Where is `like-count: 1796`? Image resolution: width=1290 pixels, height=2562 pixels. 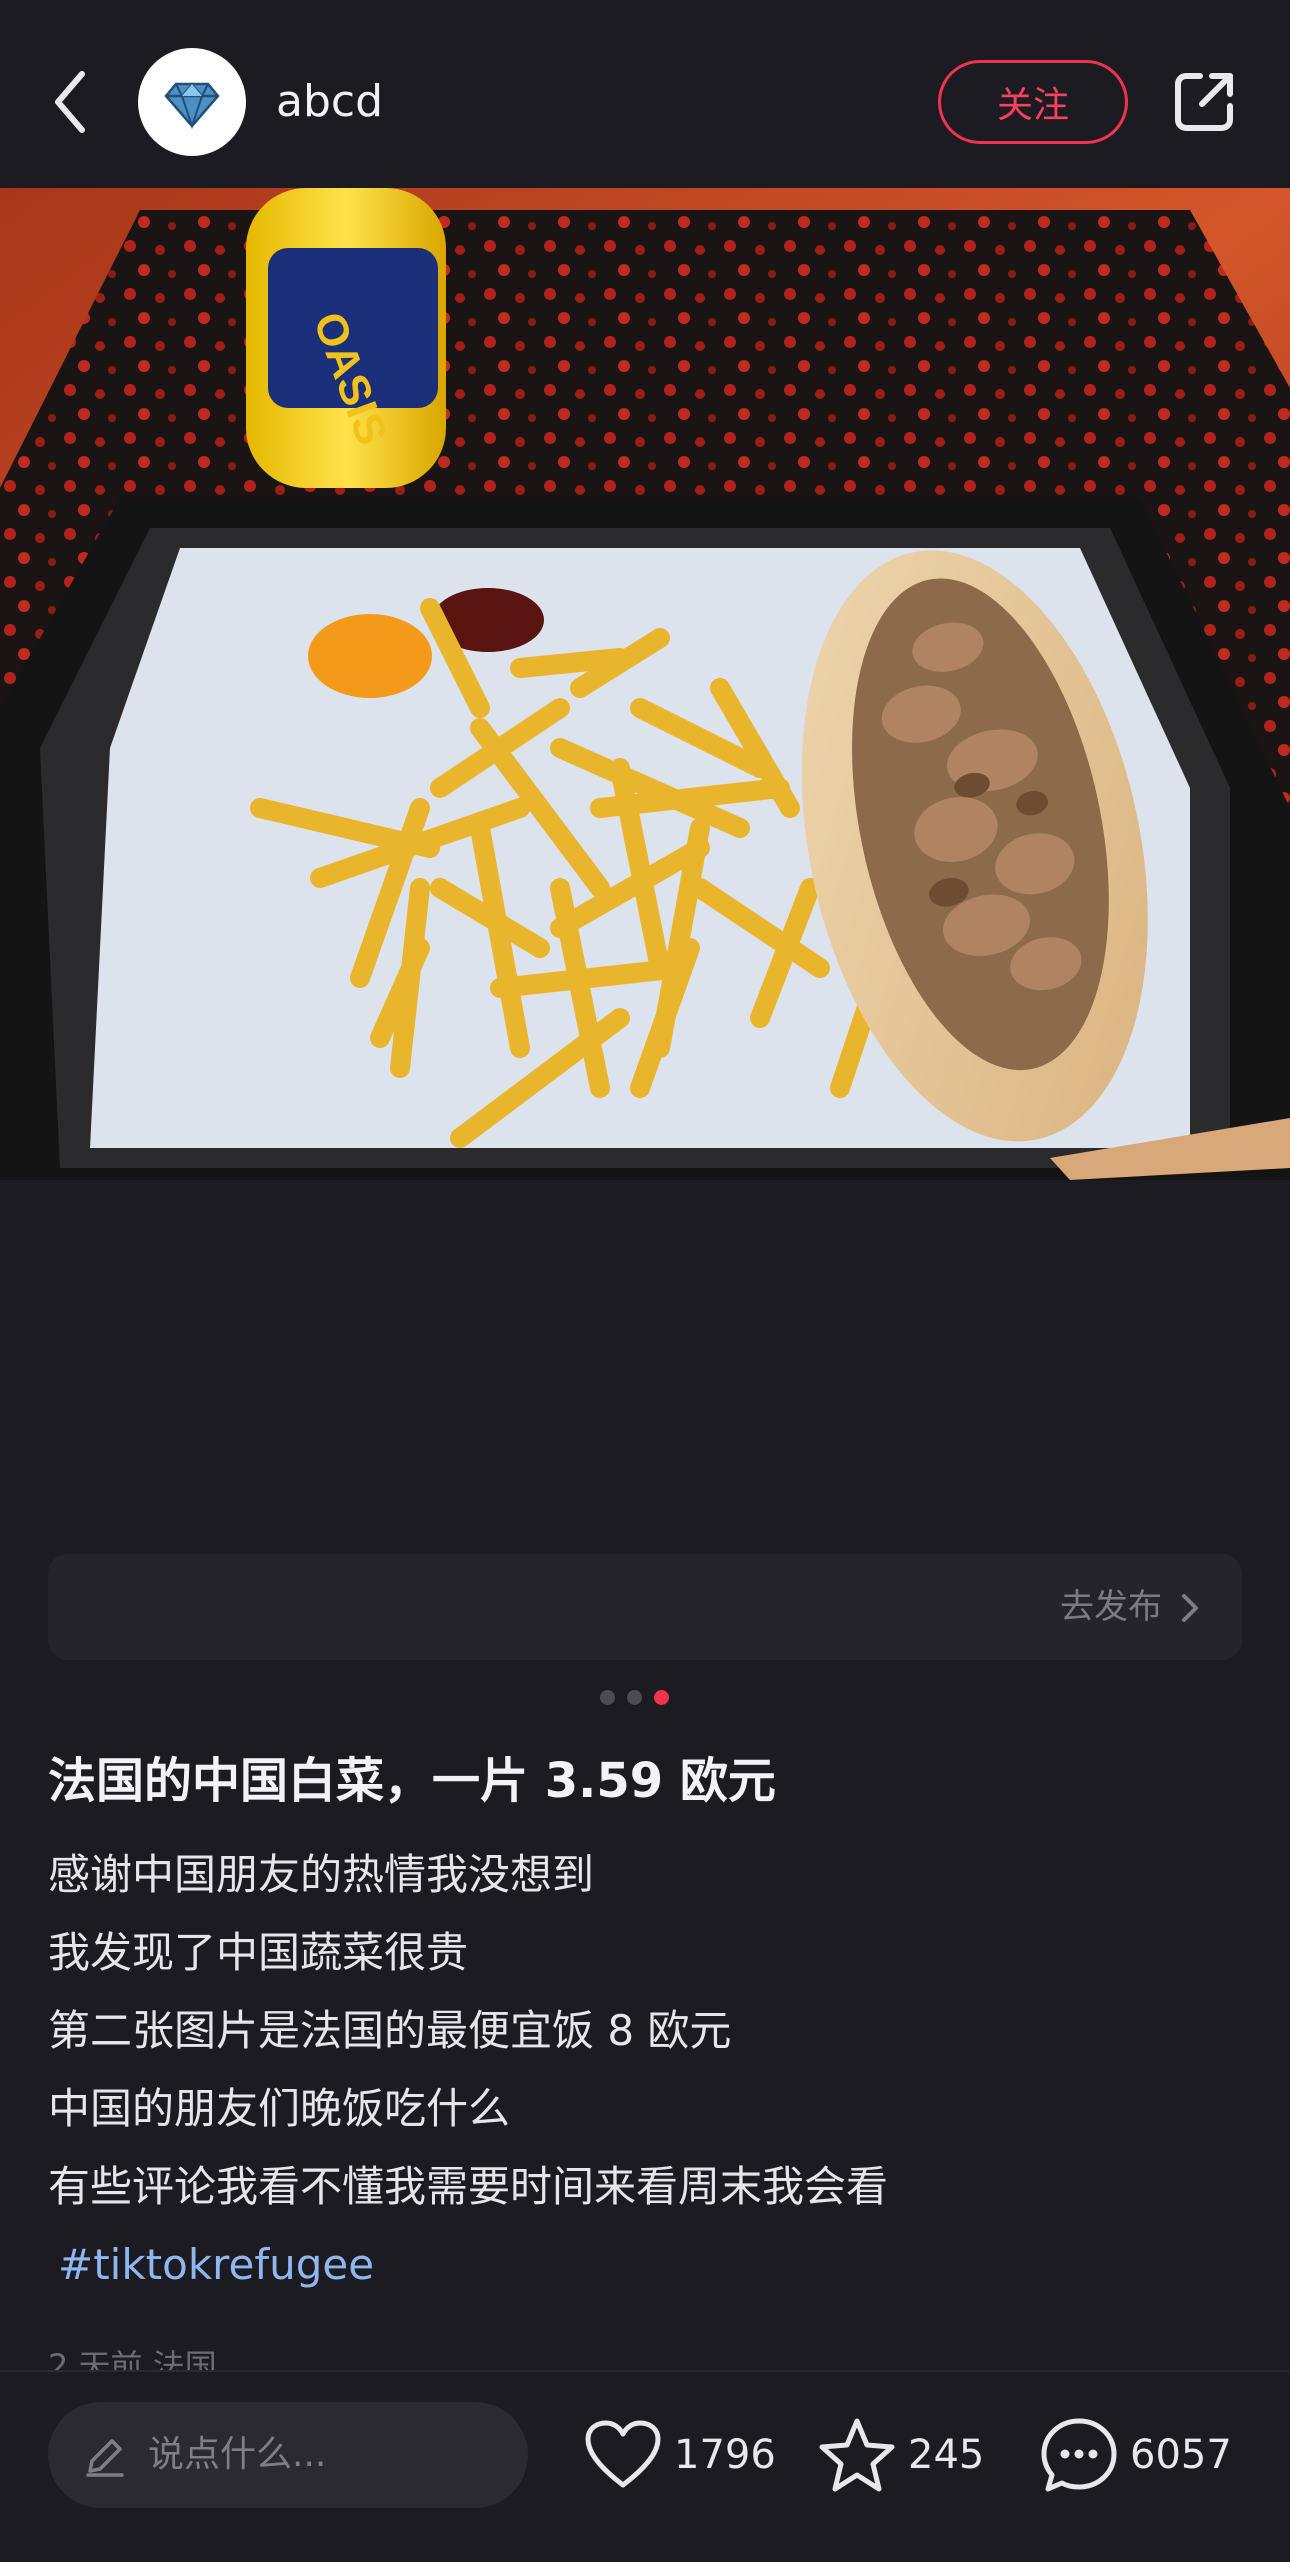 like-count: 1796 is located at coordinates (725, 2455).